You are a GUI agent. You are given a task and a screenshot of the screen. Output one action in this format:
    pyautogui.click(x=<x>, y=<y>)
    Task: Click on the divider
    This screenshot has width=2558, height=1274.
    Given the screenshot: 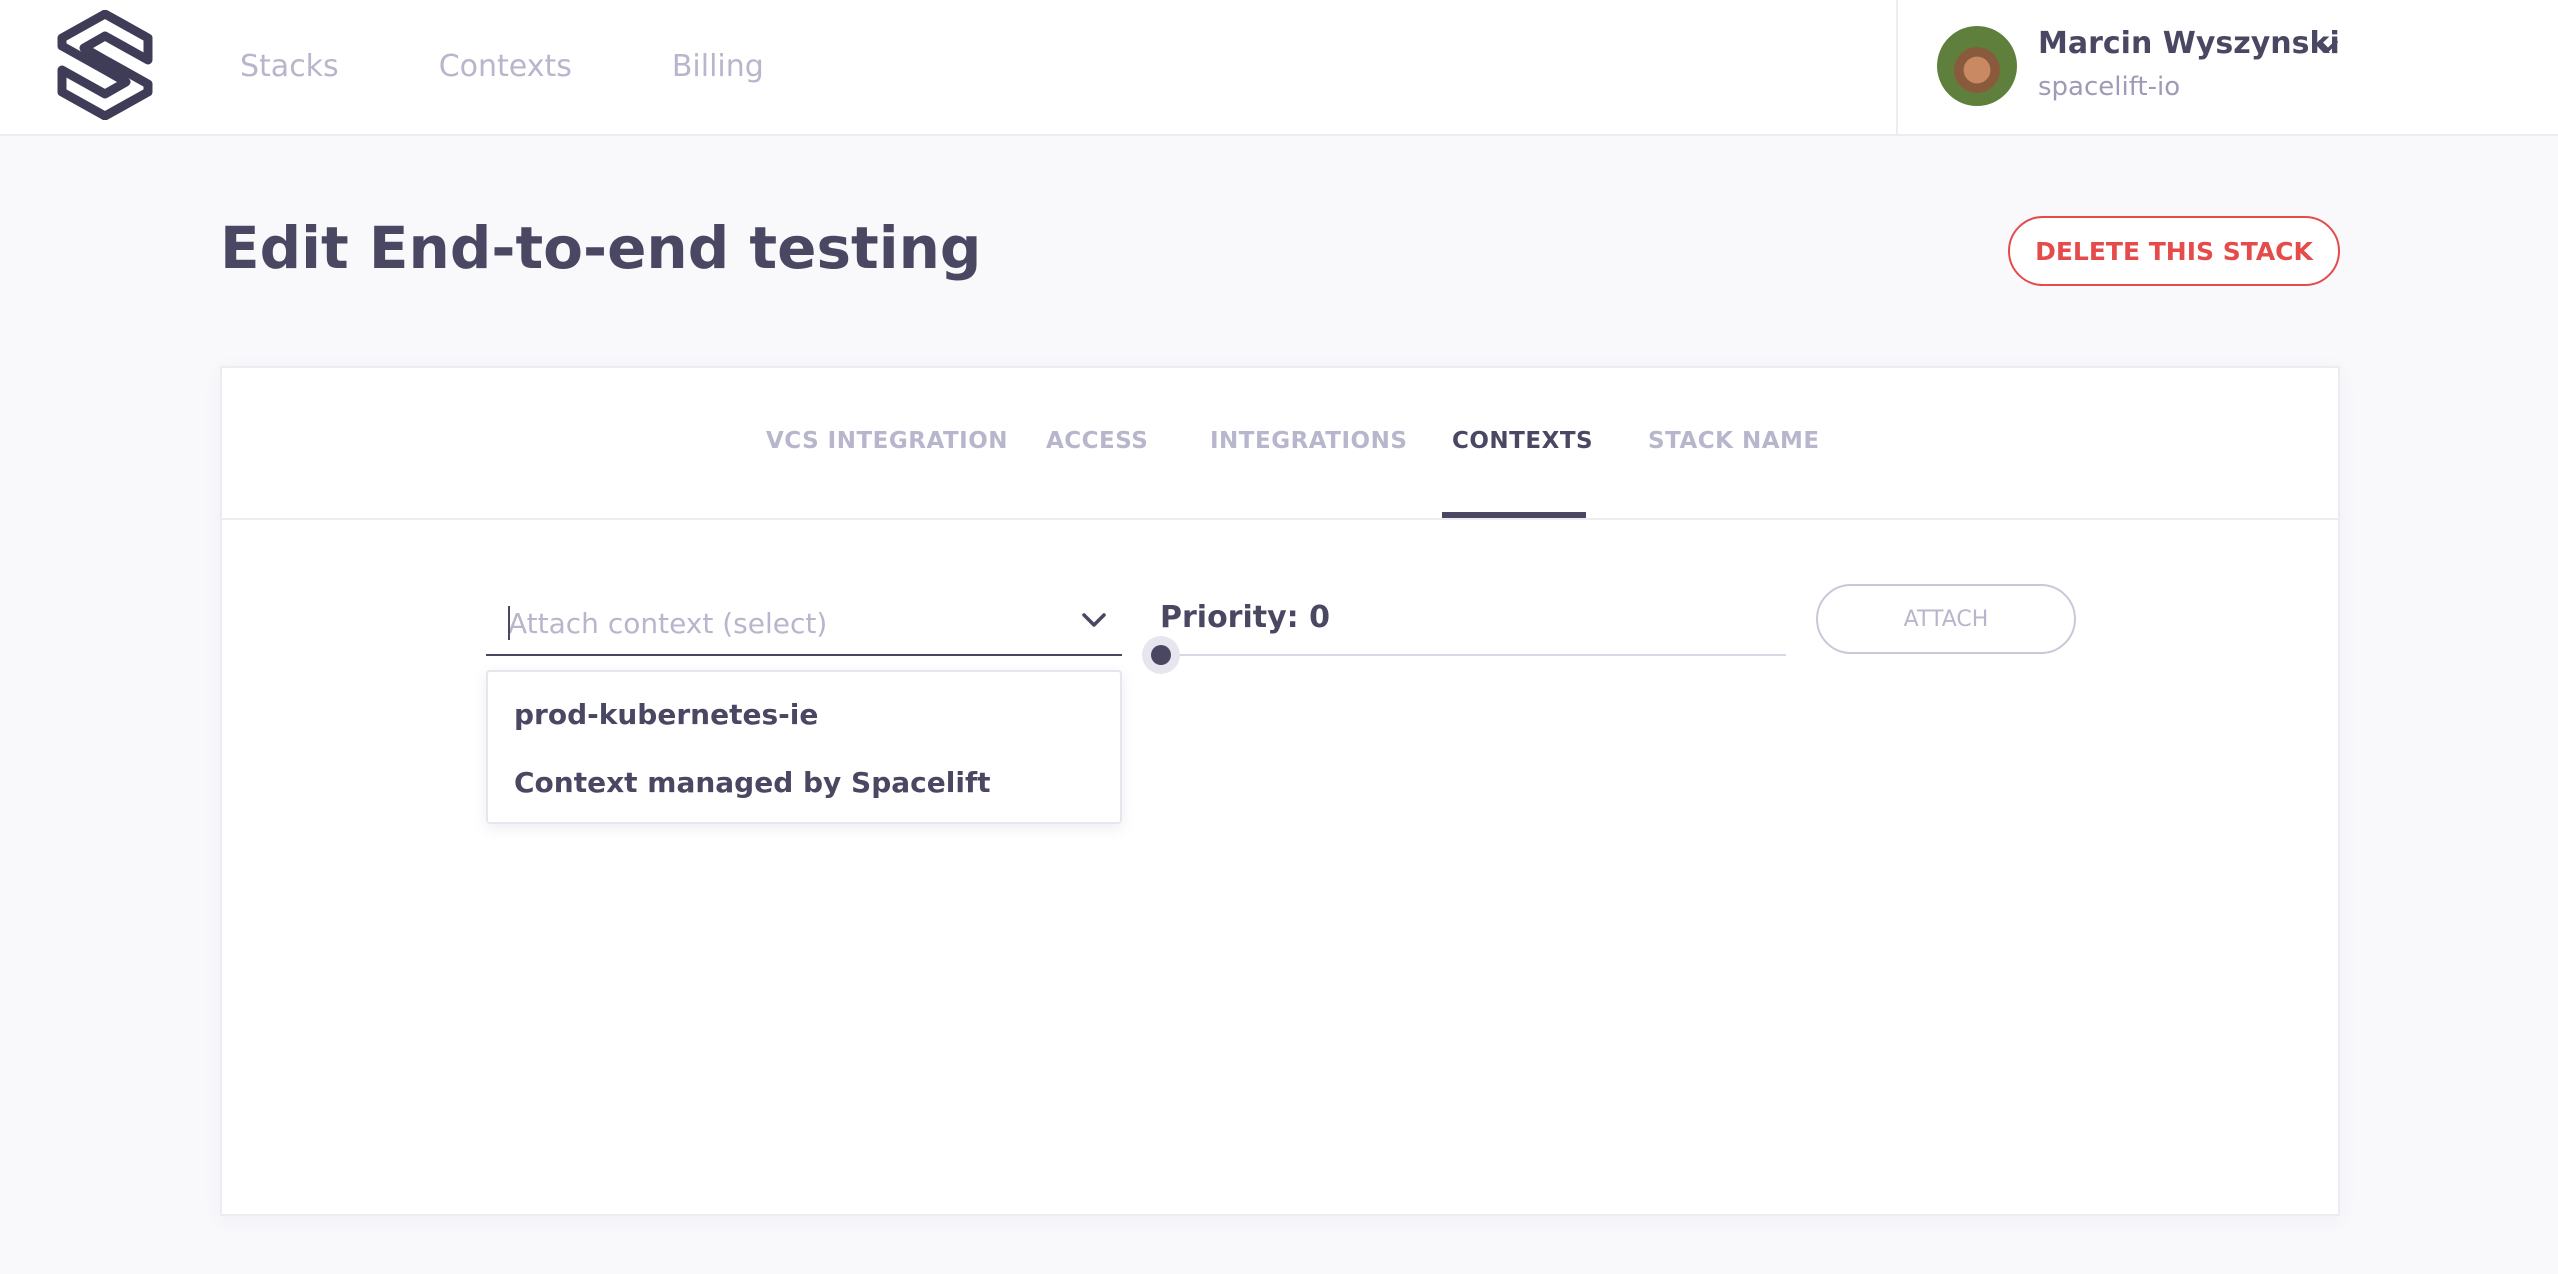 What is the action you would take?
    pyautogui.click(x=1897, y=68)
    